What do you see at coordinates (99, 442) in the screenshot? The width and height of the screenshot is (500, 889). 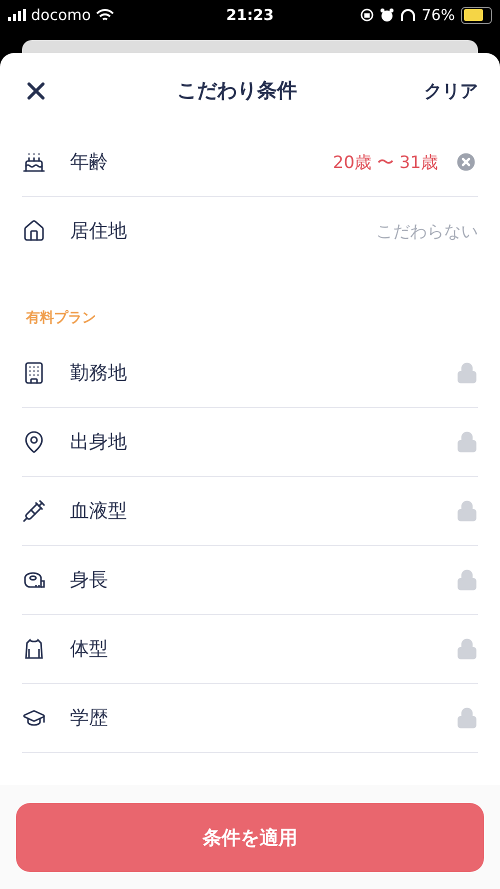 I see `filter-label: 出身地` at bounding box center [99, 442].